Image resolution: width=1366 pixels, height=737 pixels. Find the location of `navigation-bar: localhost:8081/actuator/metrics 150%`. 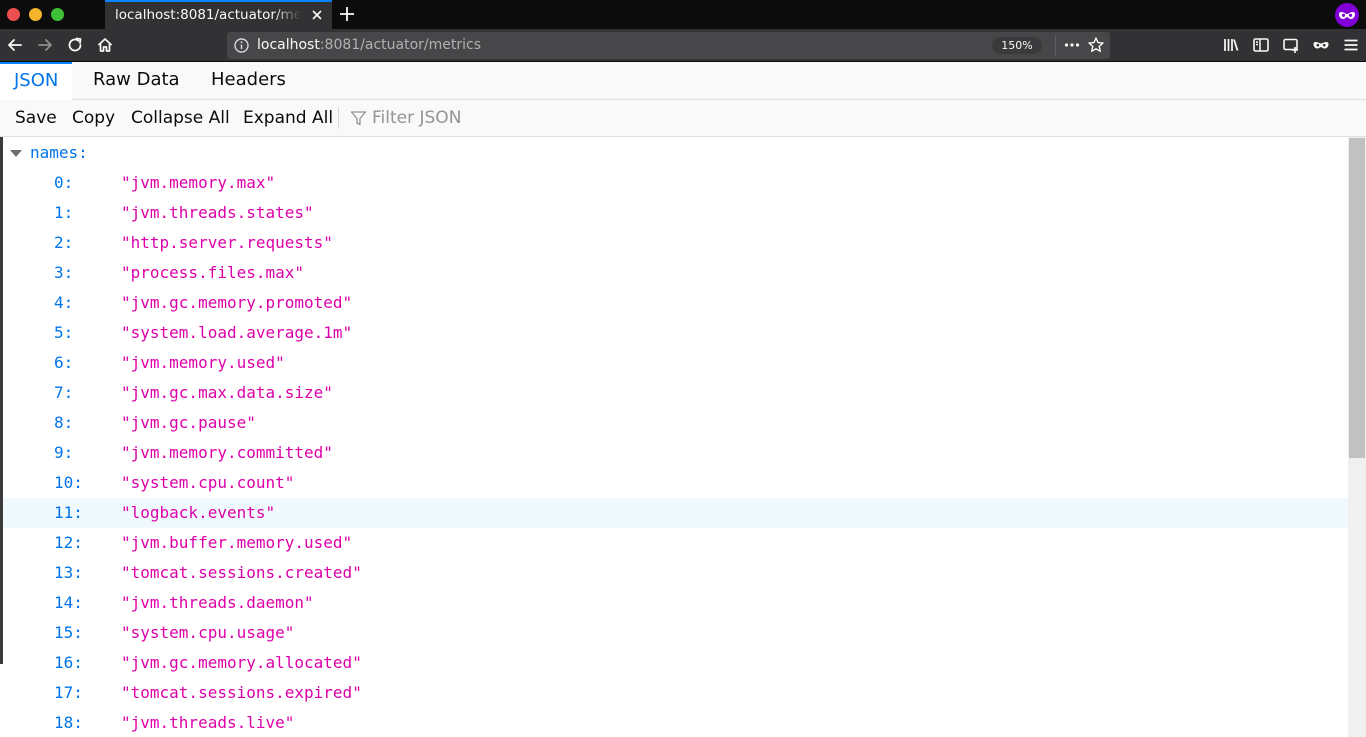

navigation-bar: localhost:8081/actuator/metrics 150% is located at coordinates (683, 45).